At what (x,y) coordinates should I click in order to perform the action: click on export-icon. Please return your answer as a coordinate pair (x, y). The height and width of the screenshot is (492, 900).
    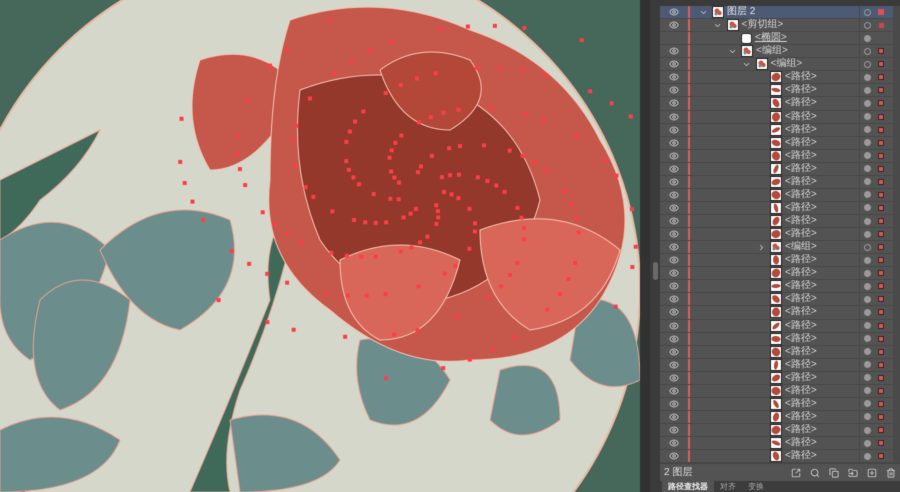
    Looking at the image, I should click on (796, 473).